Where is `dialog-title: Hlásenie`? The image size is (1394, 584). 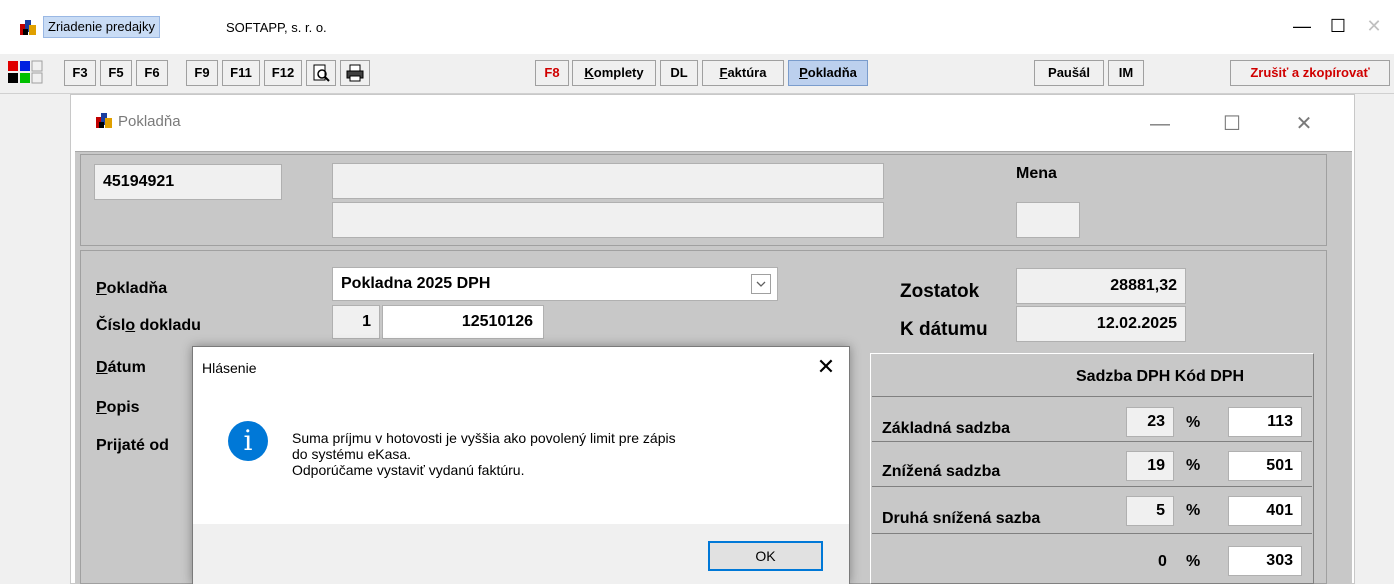 dialog-title: Hlásenie is located at coordinates (229, 368).